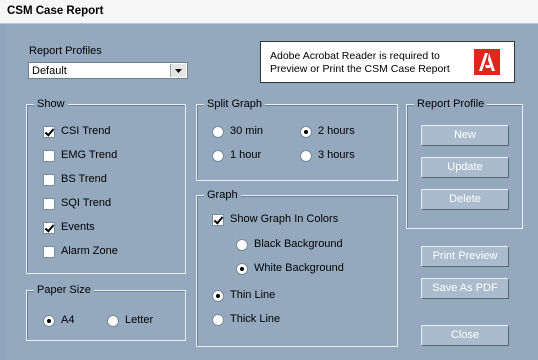  Describe the element at coordinates (218, 156) in the screenshot. I see `split-1hour-radio` at that location.